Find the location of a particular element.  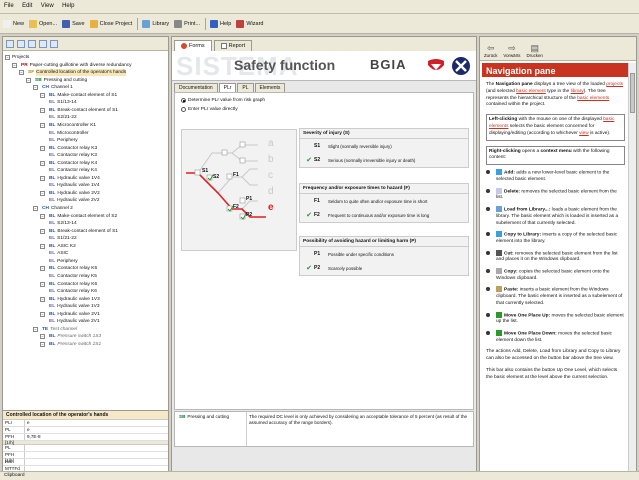

tree-node: − BL Hydraulic valve 2V1 is located at coordinates (70, 314).